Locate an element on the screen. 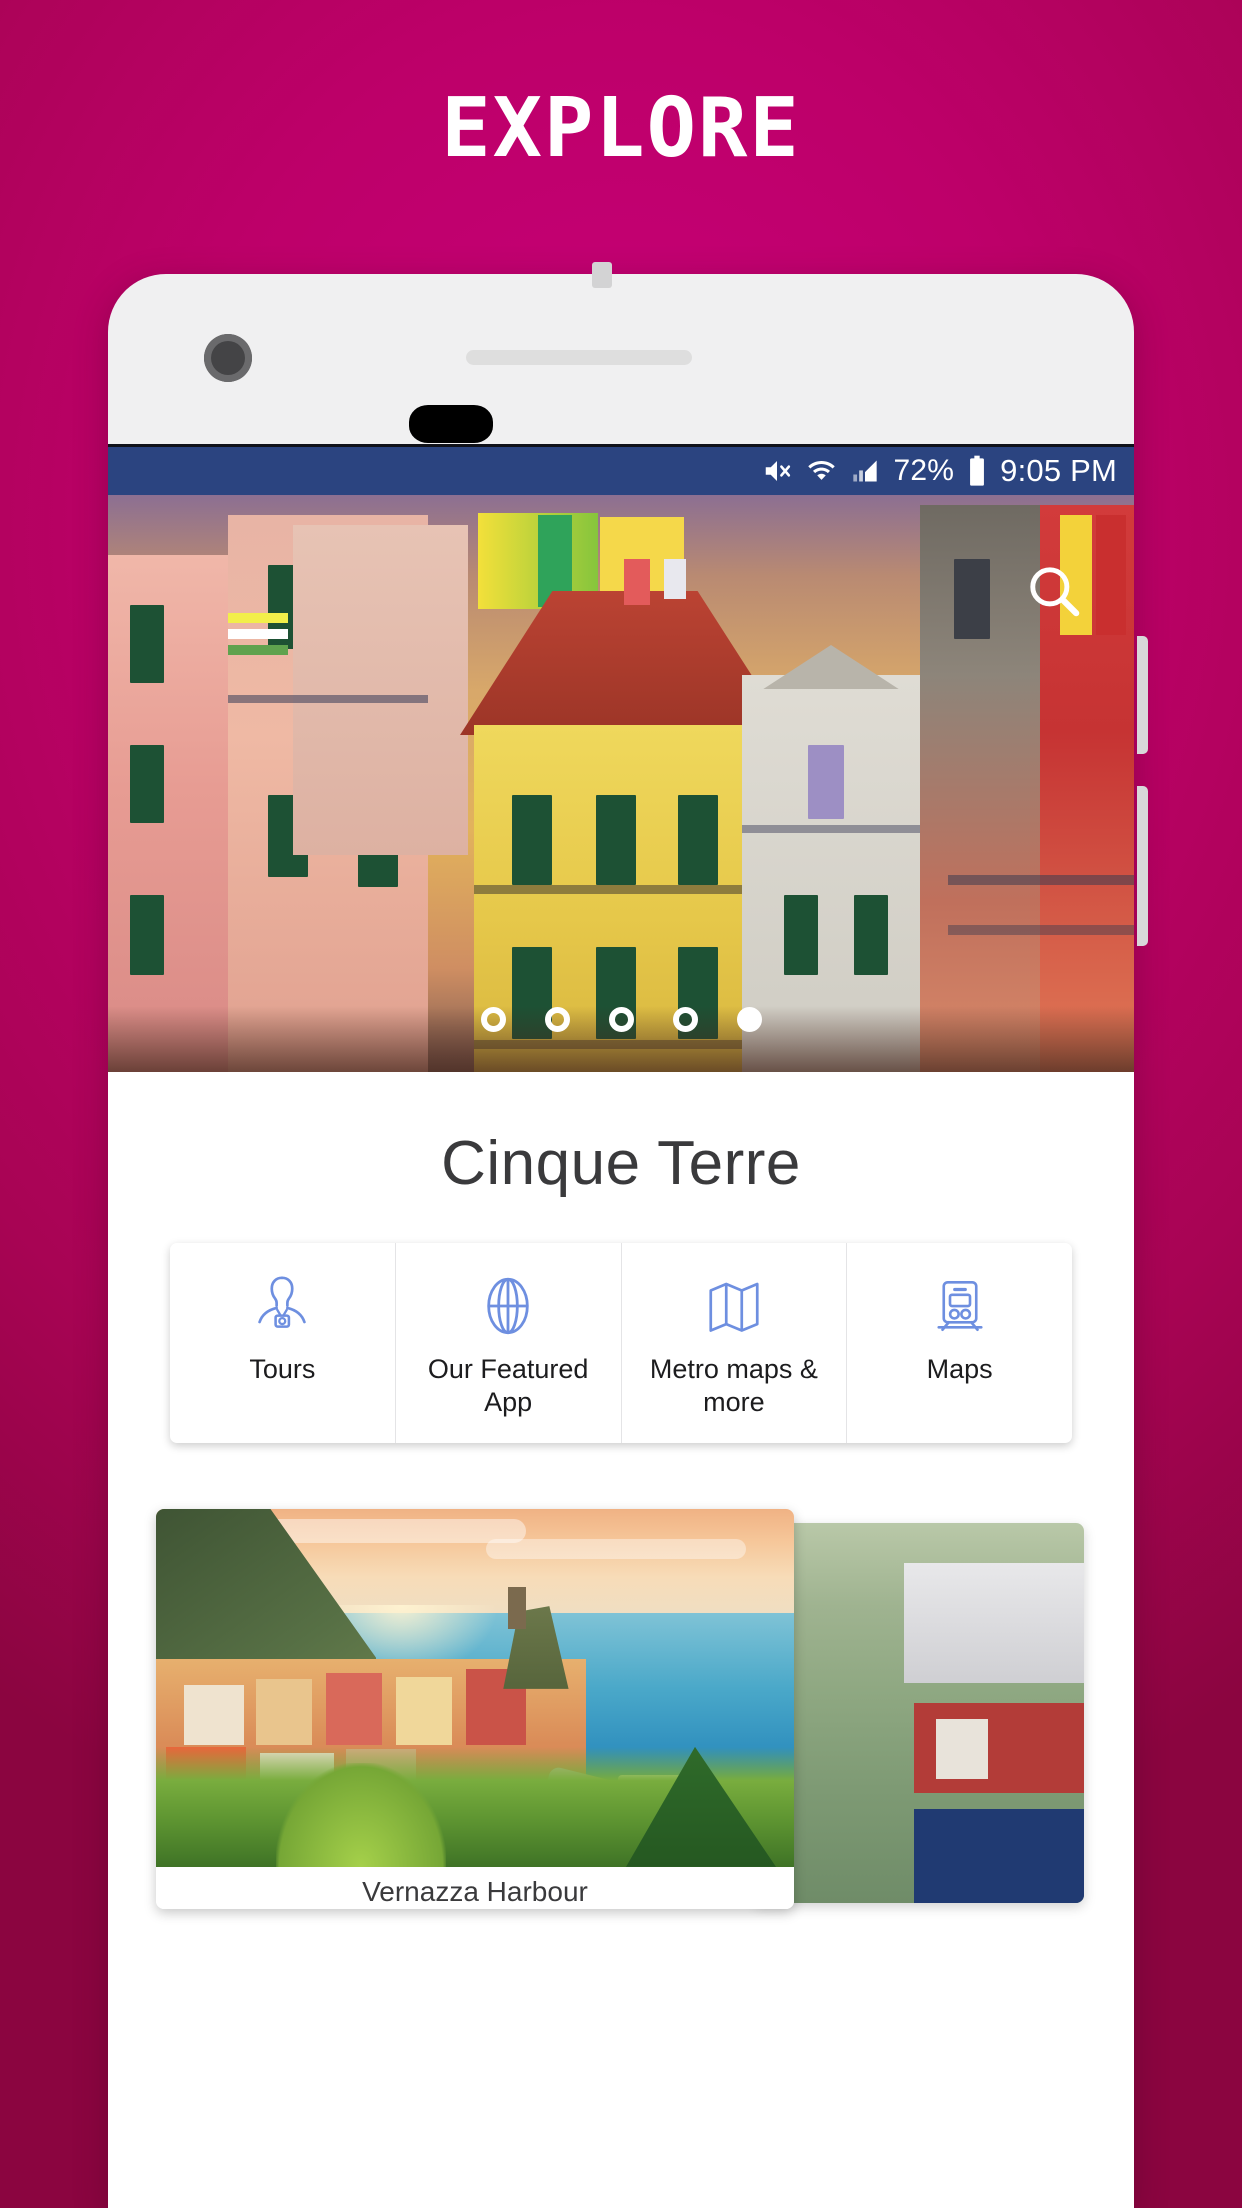 Image resolution: width=1242 pixels, height=2208 pixels. destination-card: Vernazza Harbour is located at coordinates (475, 1708).